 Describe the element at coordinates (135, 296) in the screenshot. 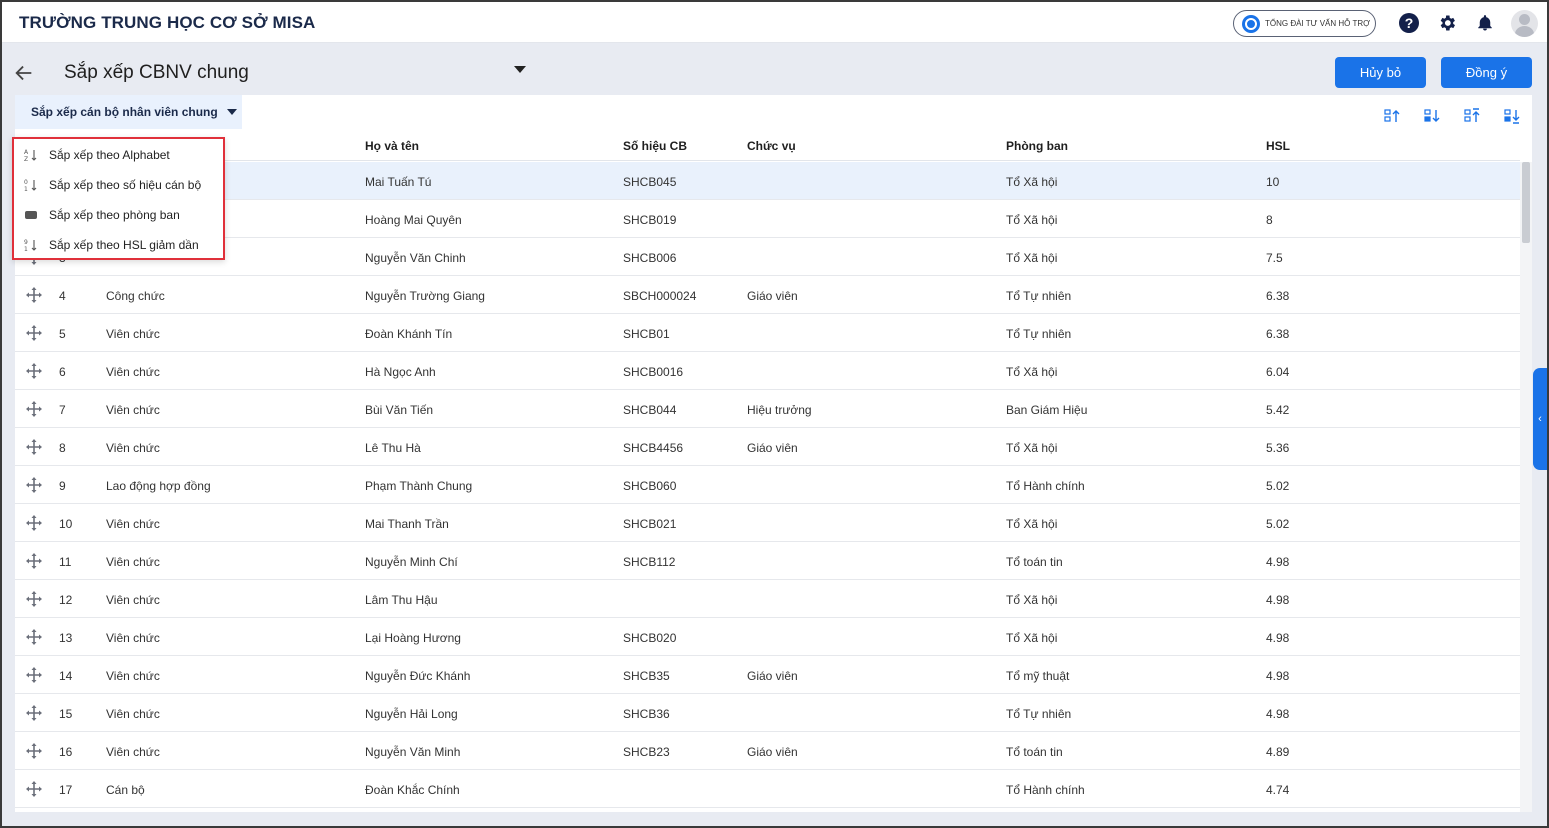

I see `row-employee-type: Công chức` at that location.